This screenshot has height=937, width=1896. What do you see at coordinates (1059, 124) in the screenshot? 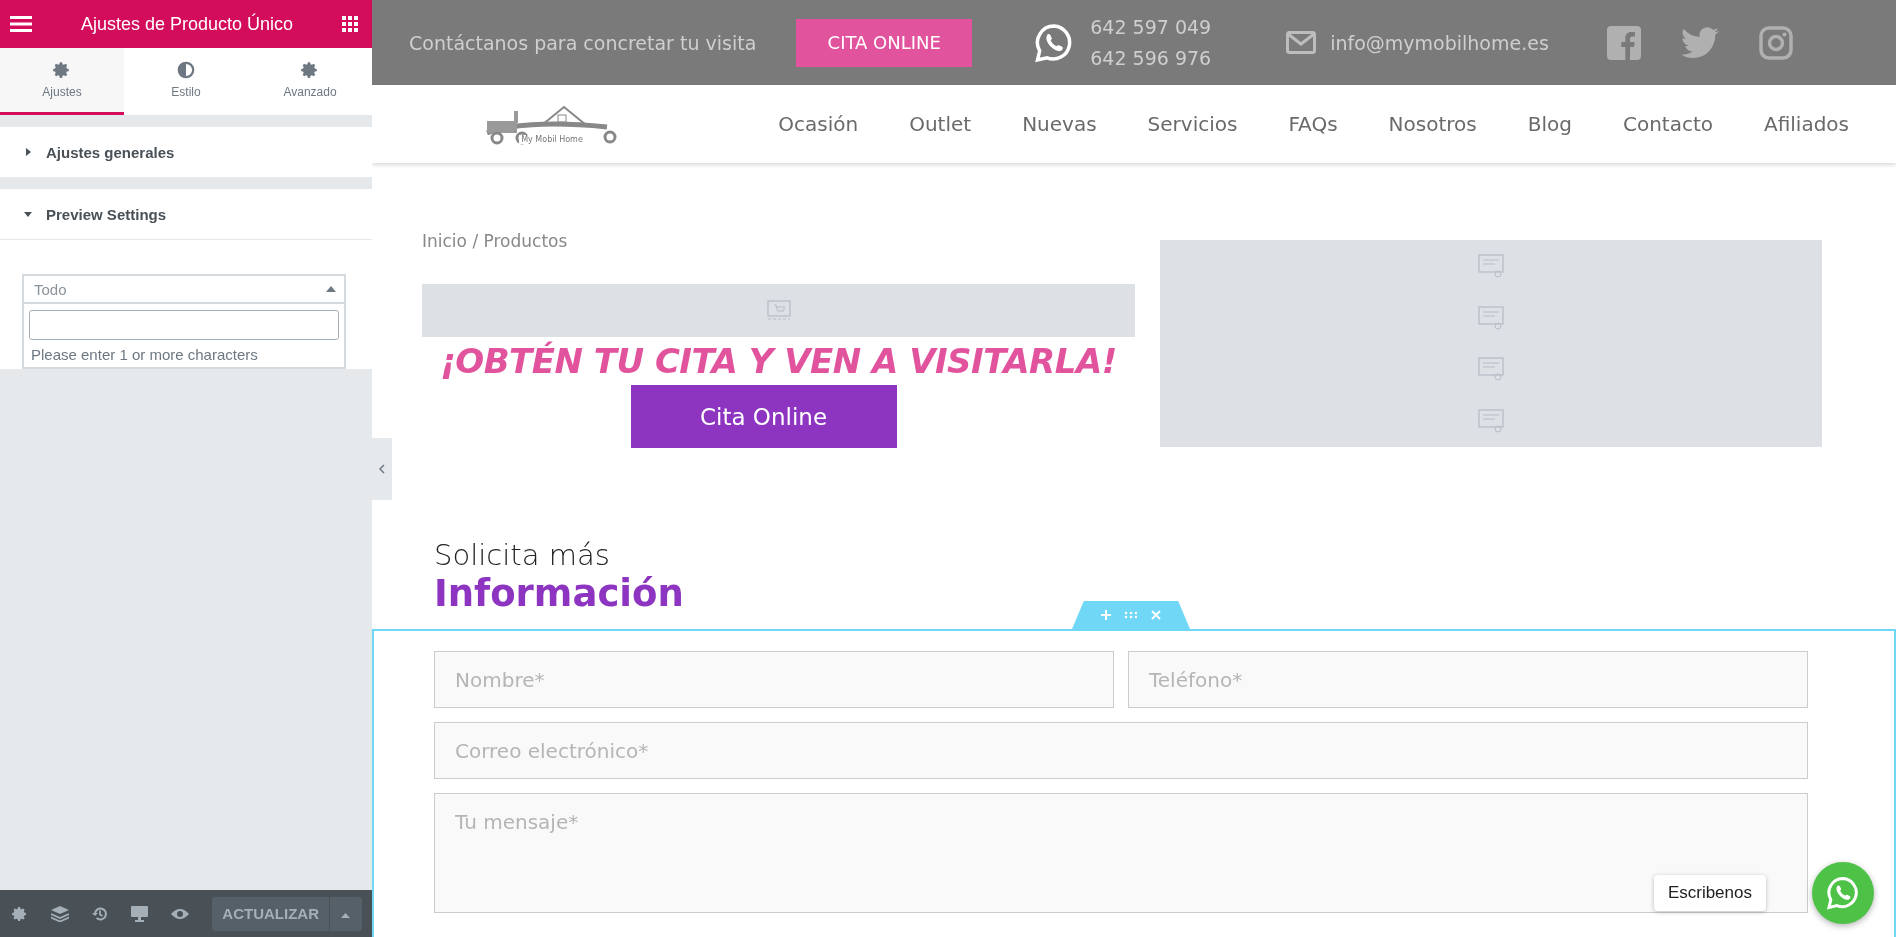
I see `nav-link: Nuevas` at bounding box center [1059, 124].